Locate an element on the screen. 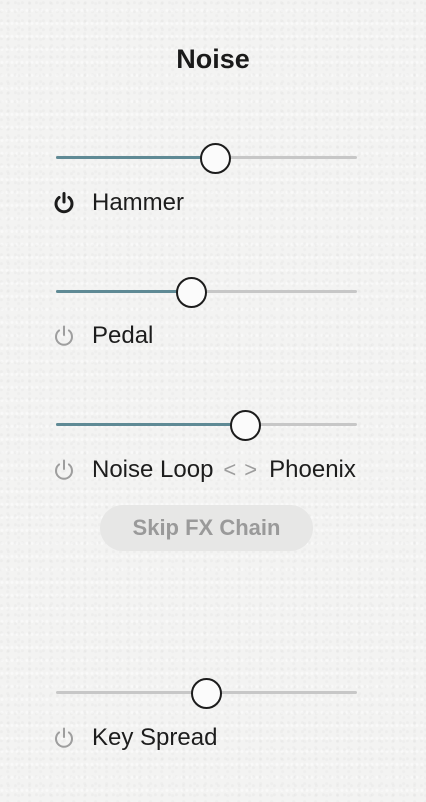 The image size is (426, 802). noise-loop-label: Noise Loop is located at coordinates (153, 469).